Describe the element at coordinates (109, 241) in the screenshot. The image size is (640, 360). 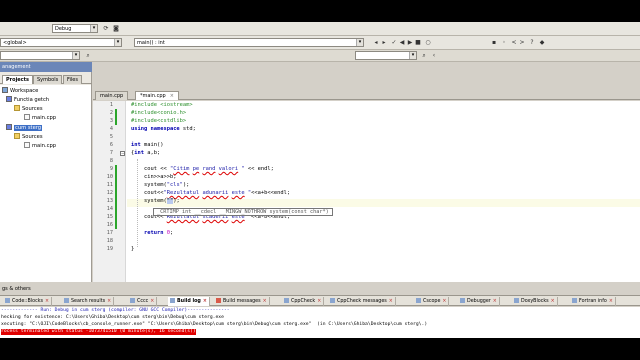
I see `line-number: 18` at that location.